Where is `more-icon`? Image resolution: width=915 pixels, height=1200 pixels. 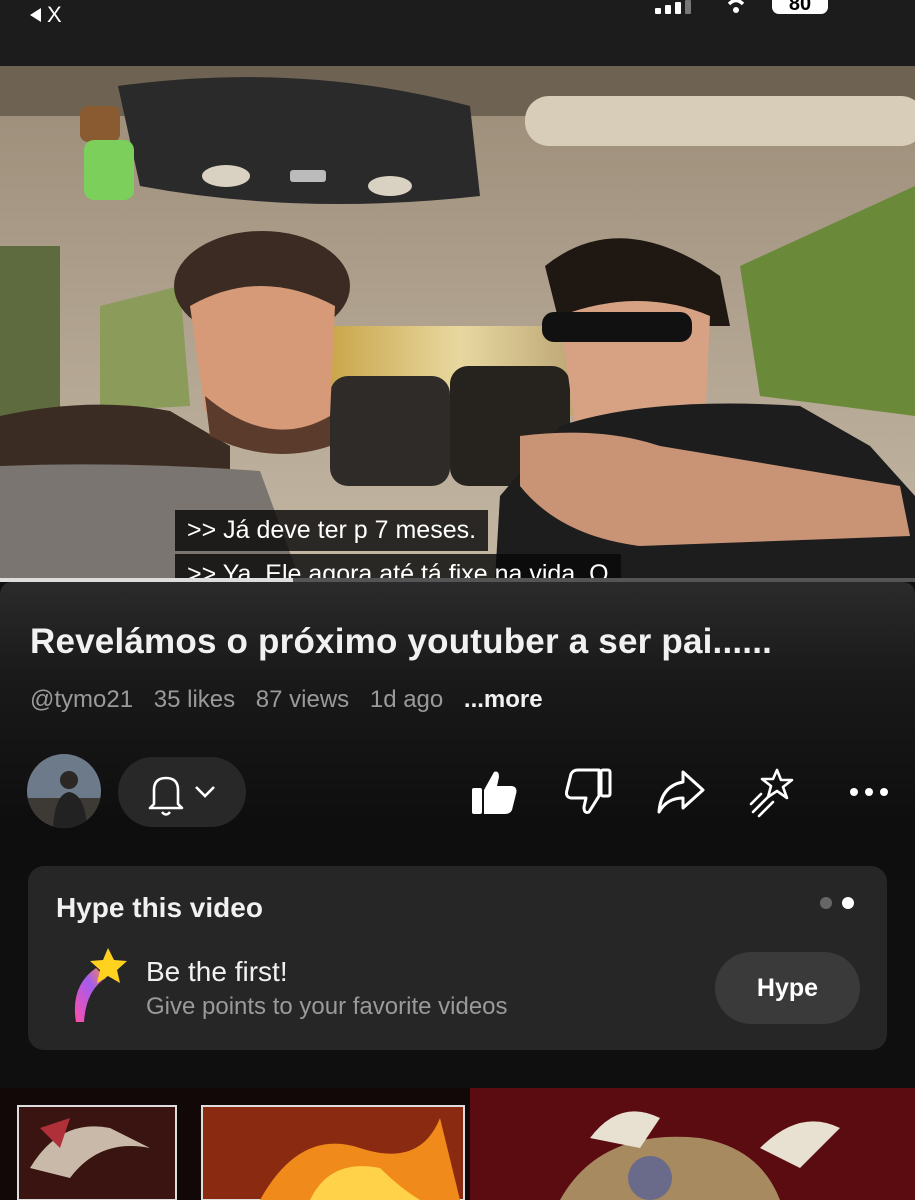
more-icon is located at coordinates (869, 792).